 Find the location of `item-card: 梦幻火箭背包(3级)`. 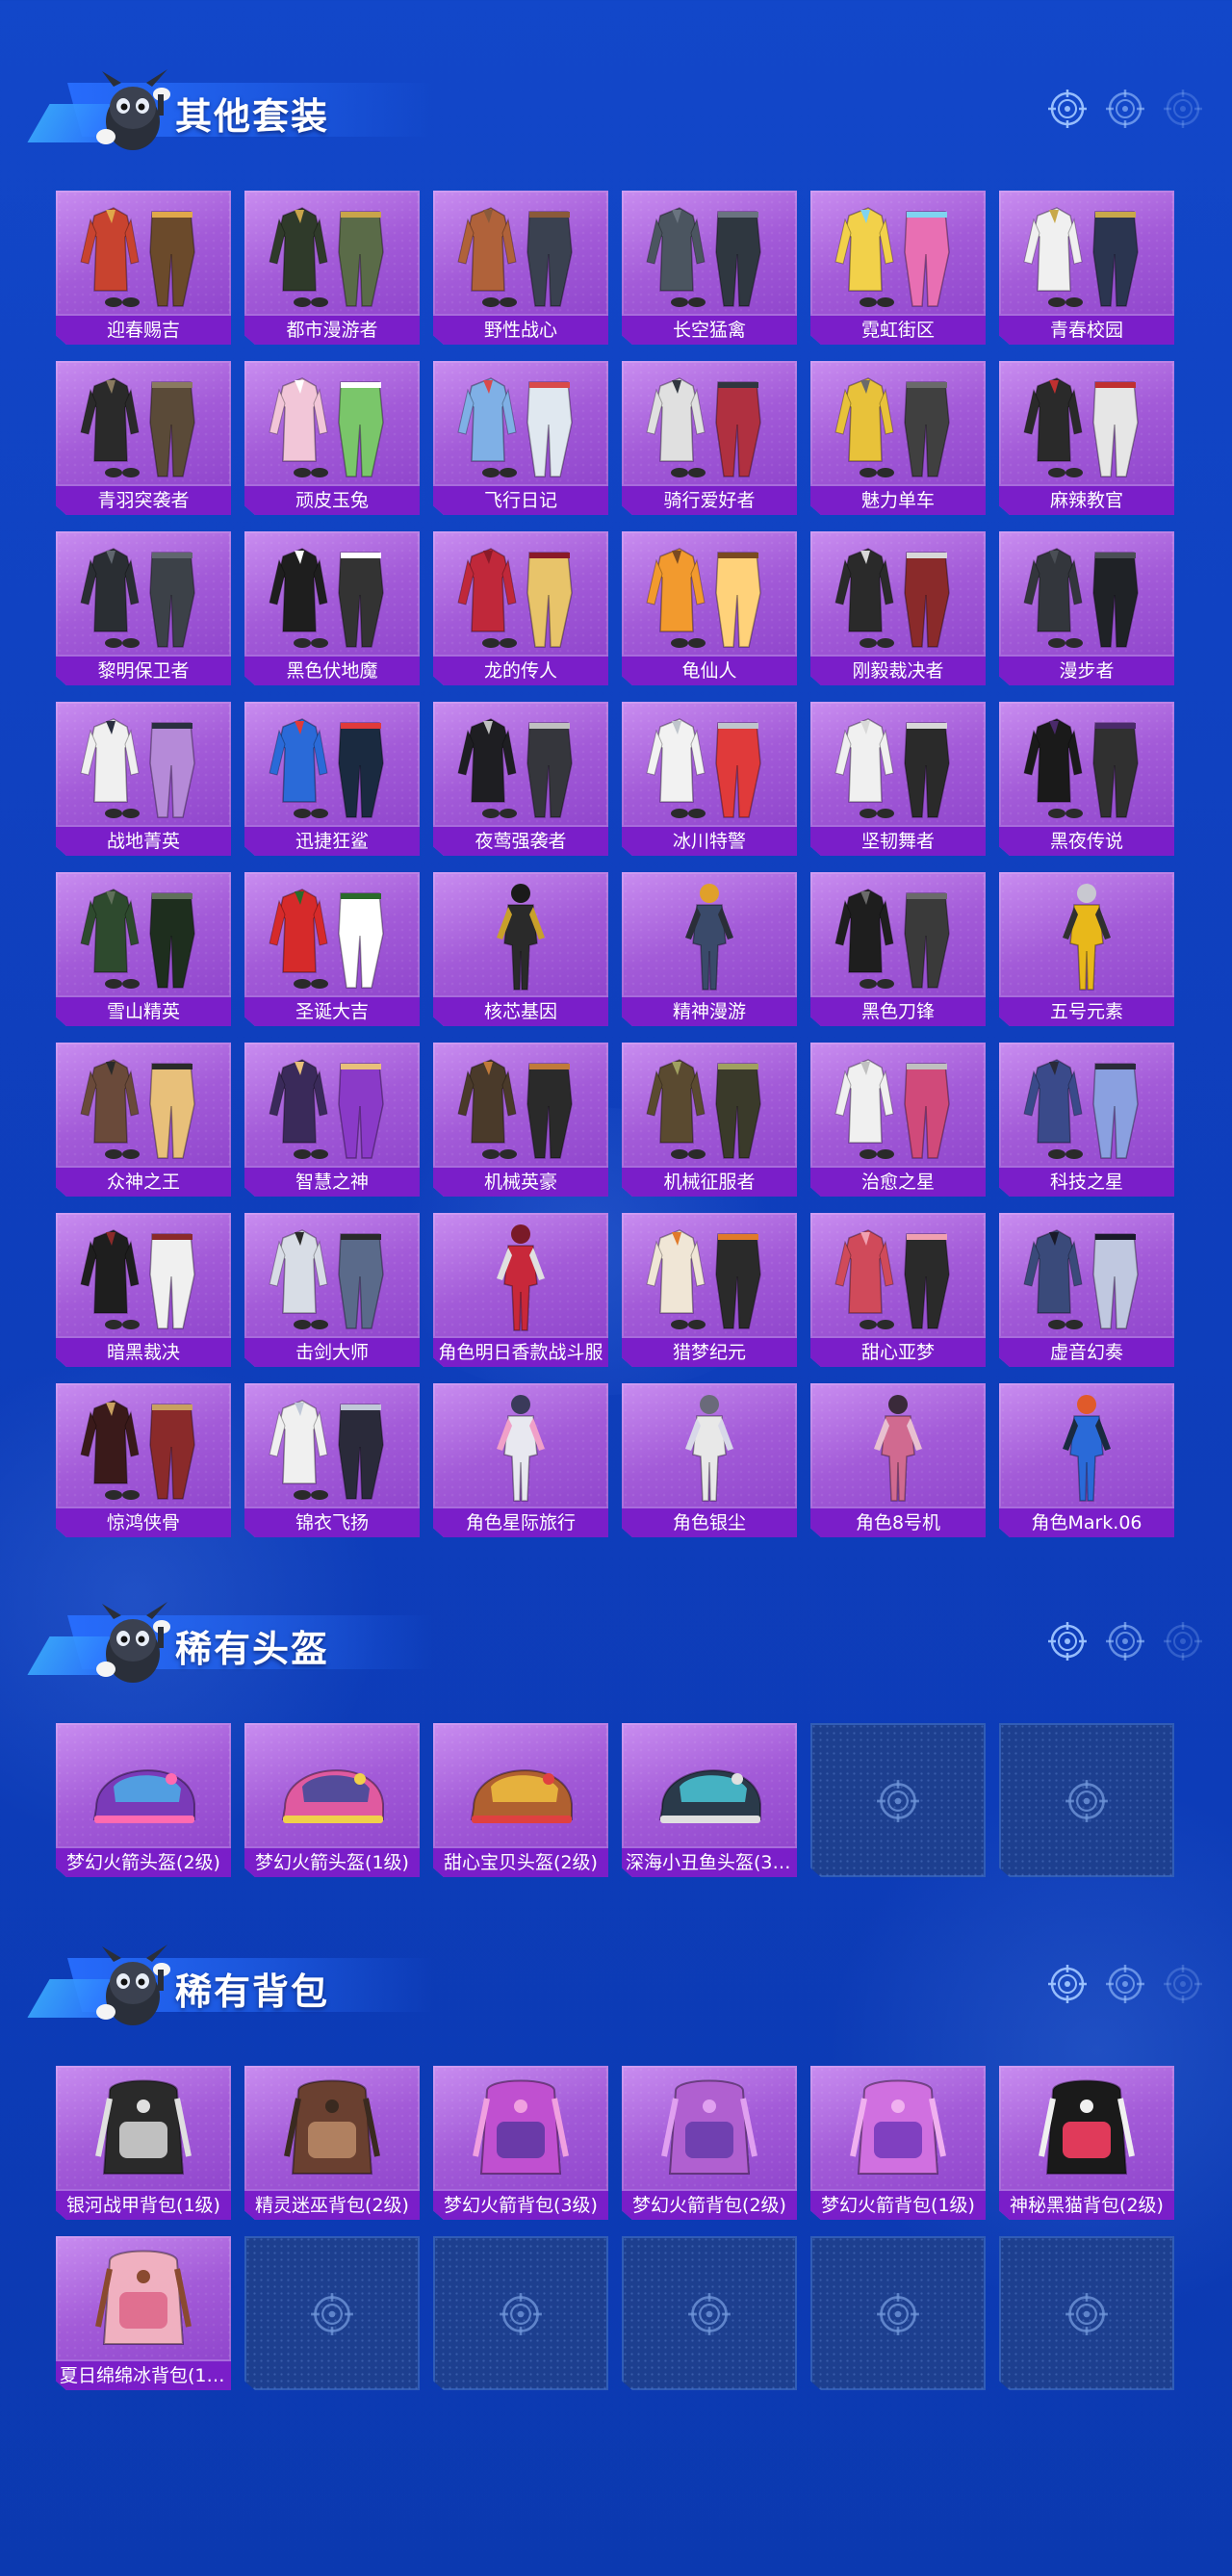

item-card: 梦幻火箭背包(3级) is located at coordinates (520, 2143).